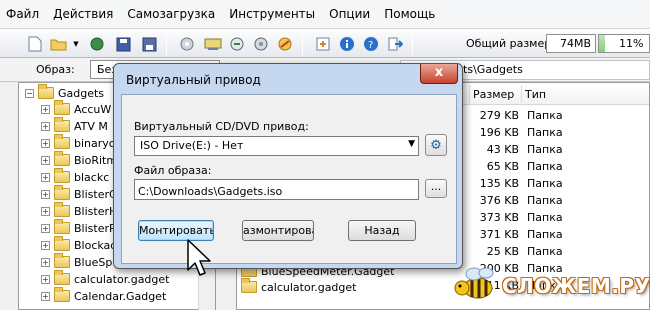  Describe the element at coordinates (78, 142) in the screenshot. I see `tree-item: + binaryc` at that location.